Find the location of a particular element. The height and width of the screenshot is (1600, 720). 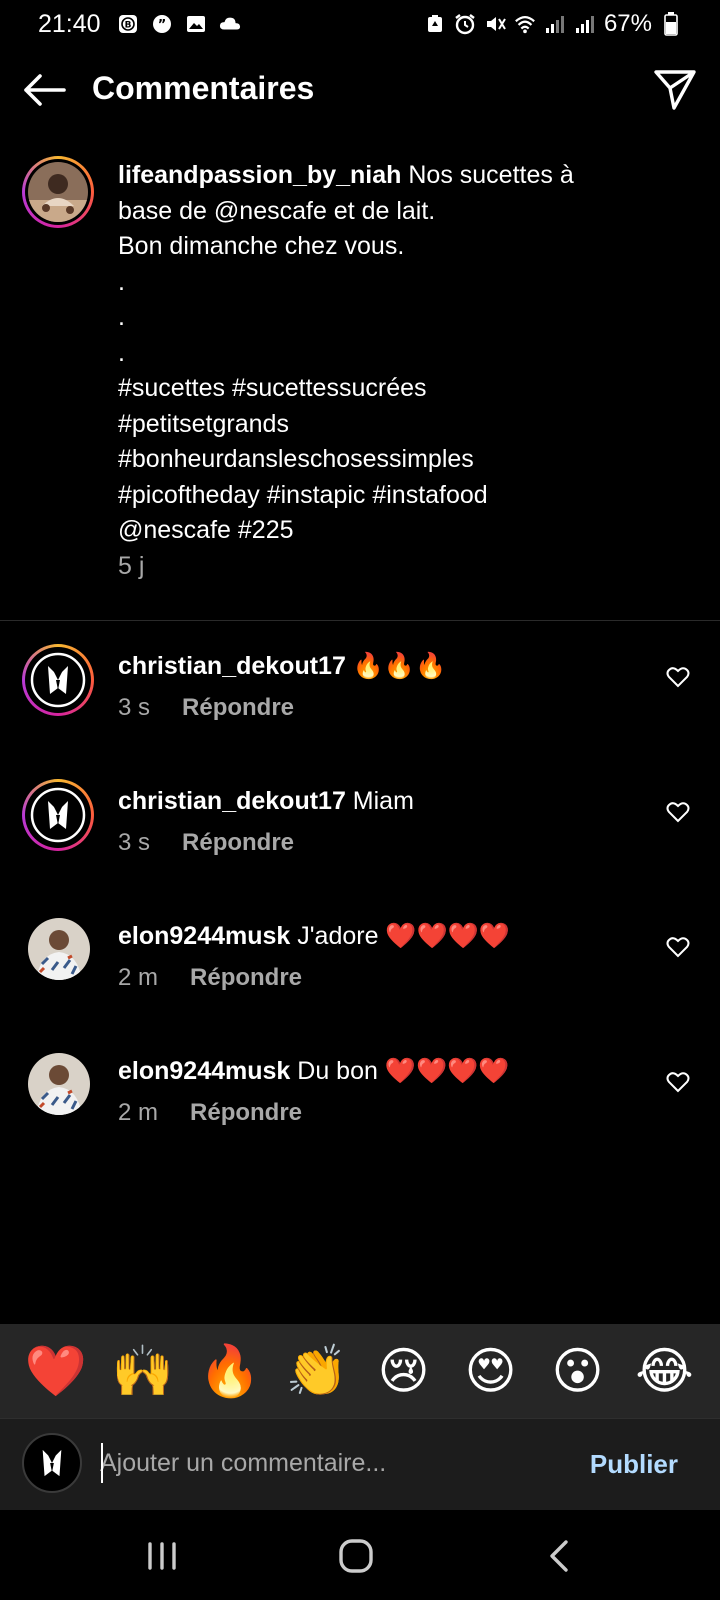

caption-username: lifeandpassion_by_niah is located at coordinates (259, 175).